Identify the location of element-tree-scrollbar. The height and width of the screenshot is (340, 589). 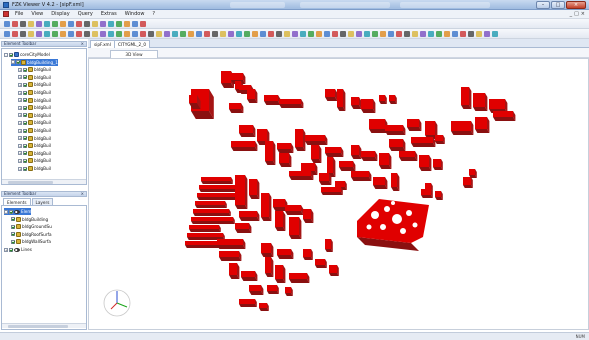
(44, 325).